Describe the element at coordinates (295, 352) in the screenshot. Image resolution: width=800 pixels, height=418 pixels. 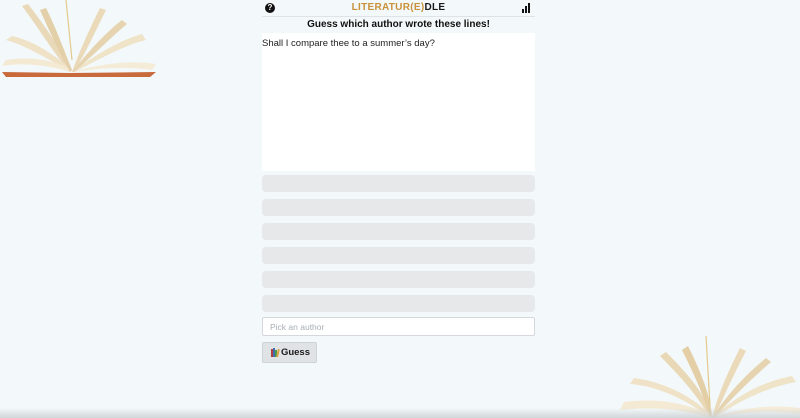
I see `guess-button-label: Guess` at that location.